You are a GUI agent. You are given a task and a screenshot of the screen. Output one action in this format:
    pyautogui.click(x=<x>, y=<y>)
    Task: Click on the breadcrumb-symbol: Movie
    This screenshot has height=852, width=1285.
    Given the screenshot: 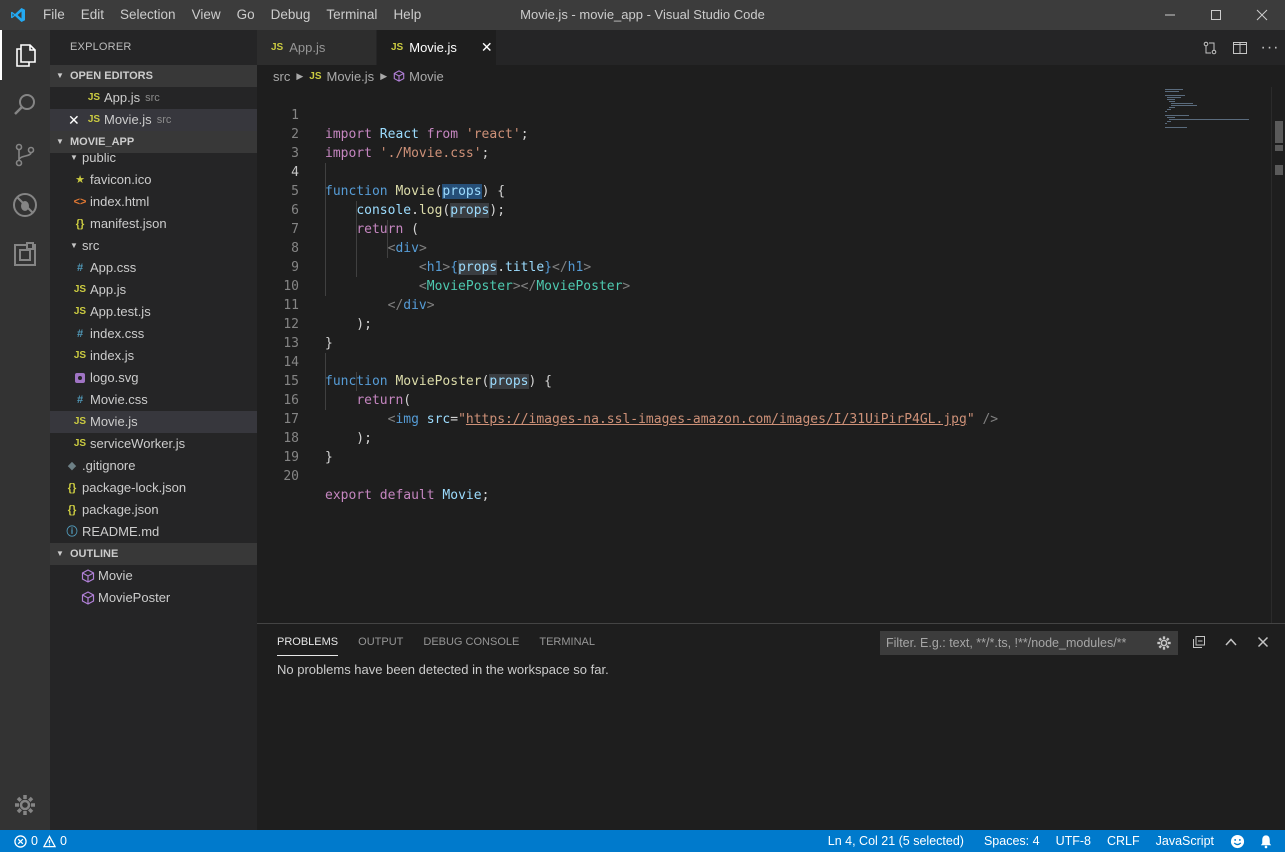 What is the action you would take?
    pyautogui.click(x=426, y=76)
    